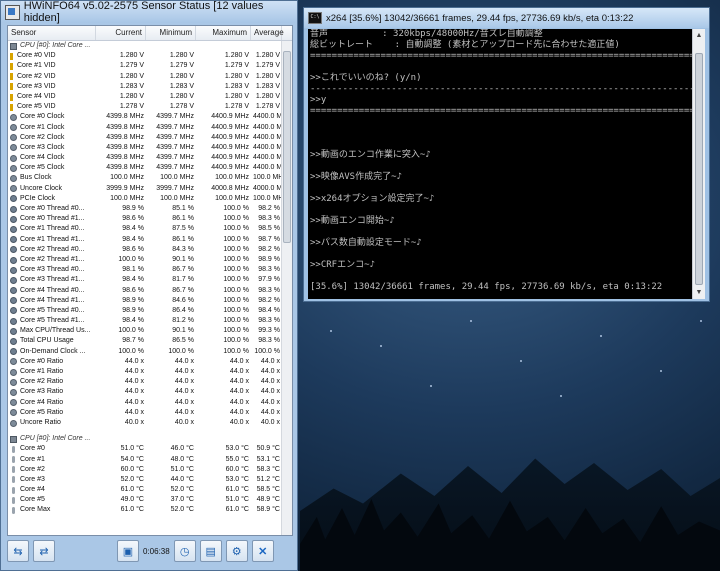 The width and height of the screenshot is (720, 571). Describe the element at coordinates (52, 510) in the screenshot. I see `sensor-name: Core Max` at that location.